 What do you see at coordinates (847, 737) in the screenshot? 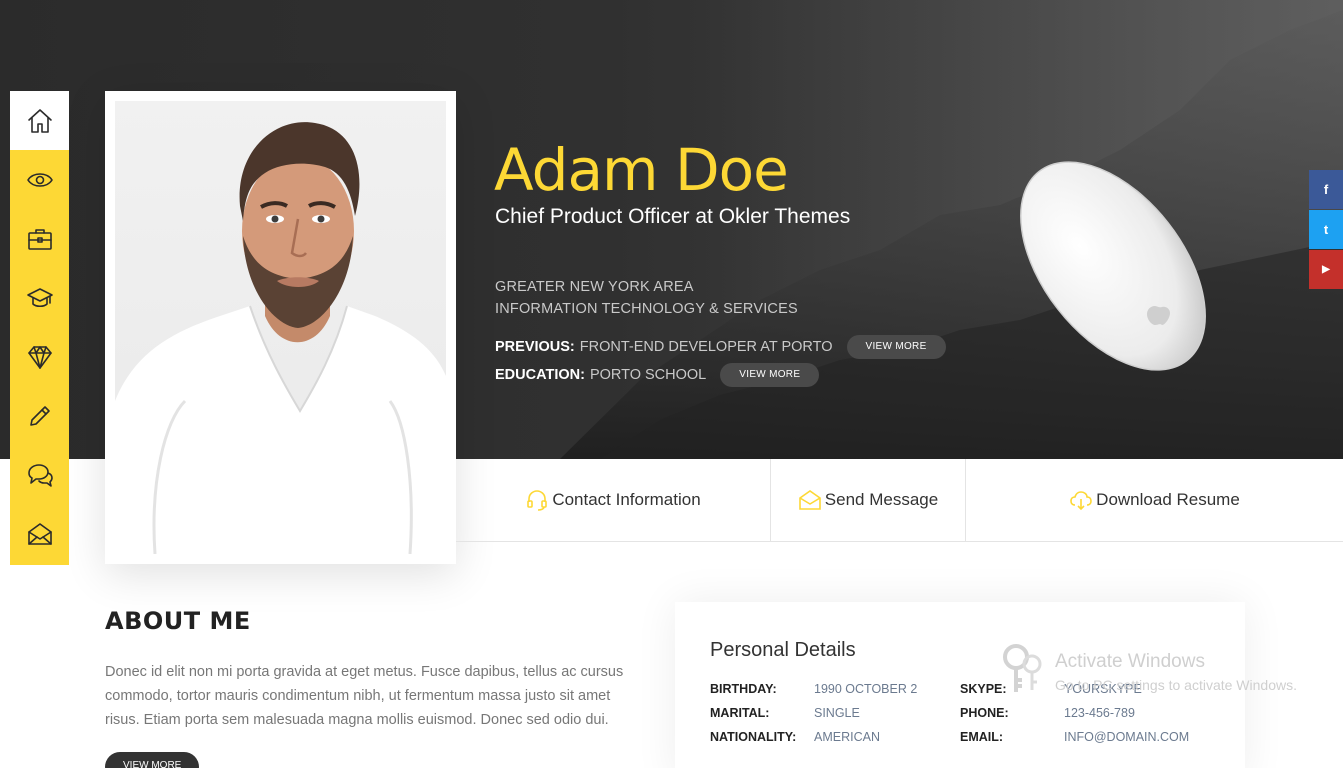
I see `detail-value: AMERICAN` at bounding box center [847, 737].